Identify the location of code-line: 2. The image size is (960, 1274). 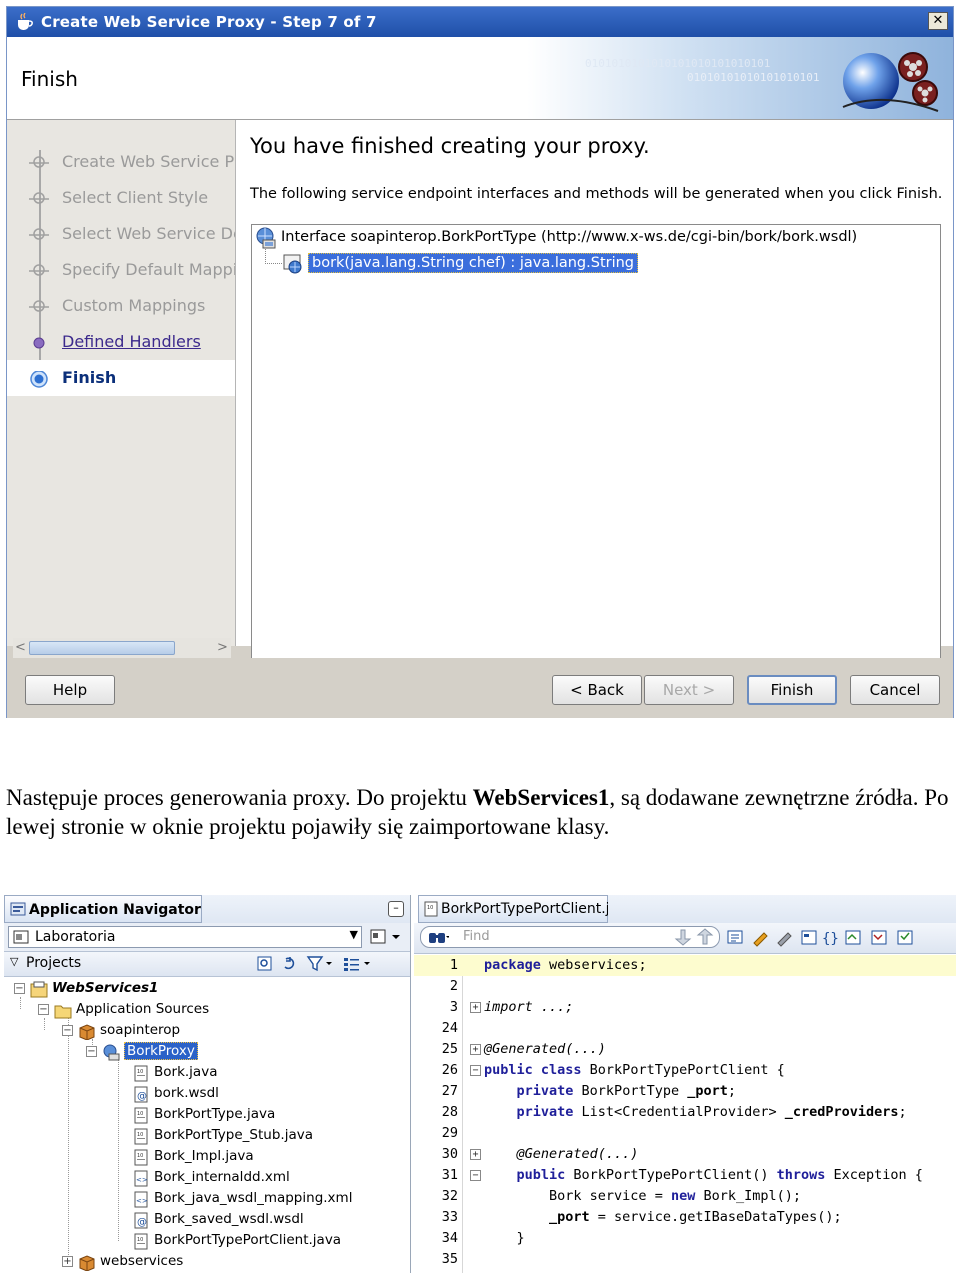
(685, 986).